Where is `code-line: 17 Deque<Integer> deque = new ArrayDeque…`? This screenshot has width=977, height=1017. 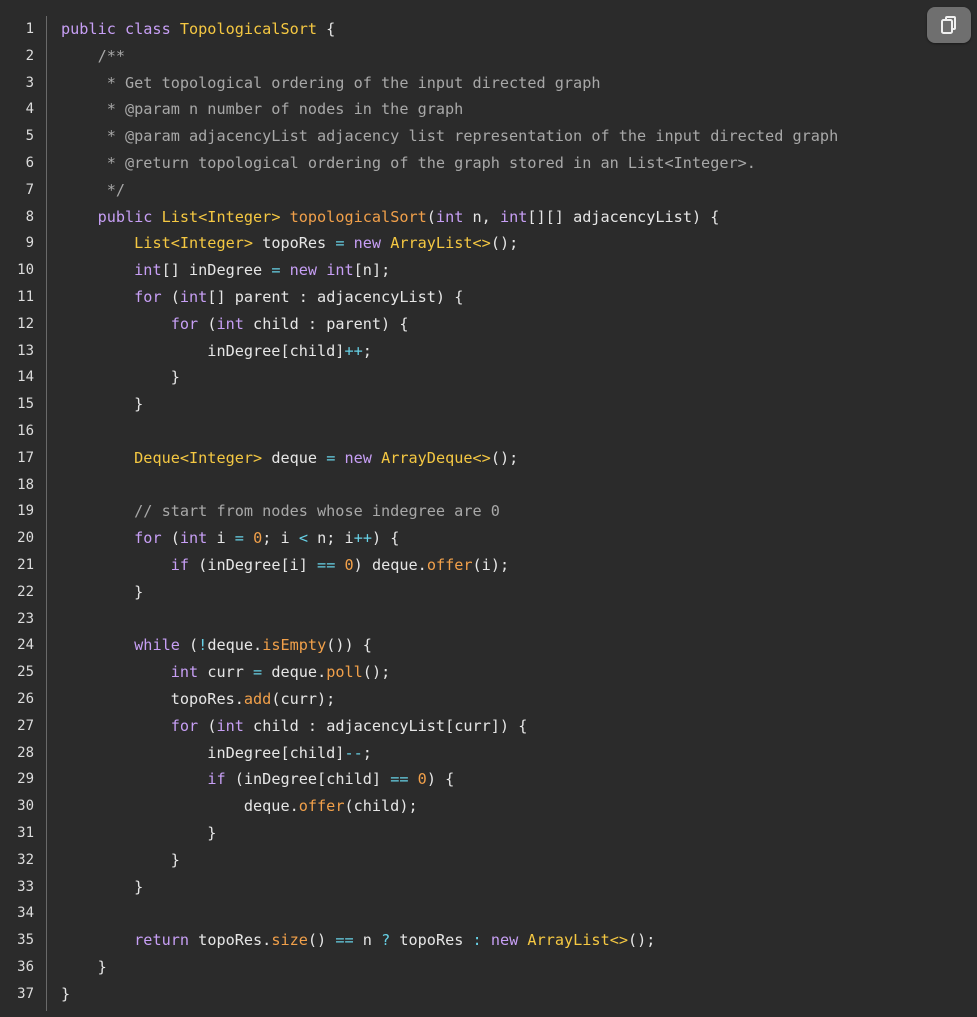 code-line: 17 Deque<Integer> deque = new ArrayDeque… is located at coordinates (488, 458).